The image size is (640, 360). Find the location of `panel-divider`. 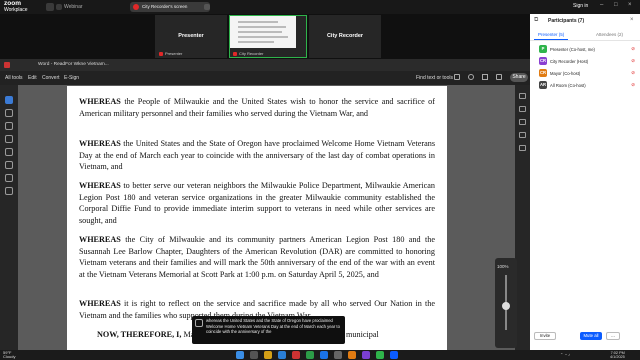

panel-divider is located at coordinates (585, 40).